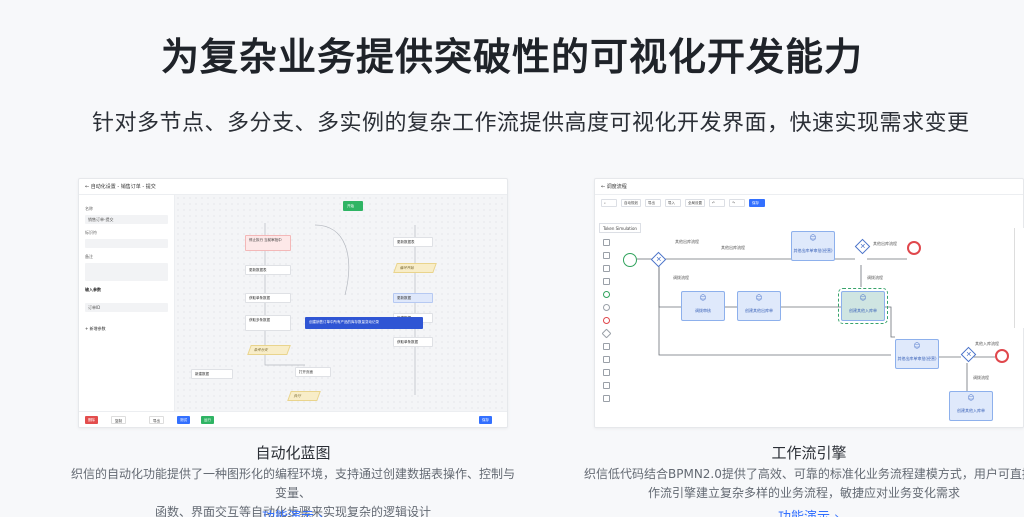 The height and width of the screenshot is (517, 1024). Describe the element at coordinates (353, 206) in the screenshot. I see `start-node: 开始` at that location.